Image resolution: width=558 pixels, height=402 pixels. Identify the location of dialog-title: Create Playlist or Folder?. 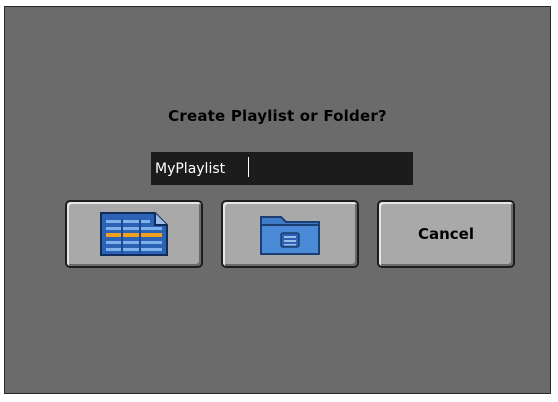
(277, 116).